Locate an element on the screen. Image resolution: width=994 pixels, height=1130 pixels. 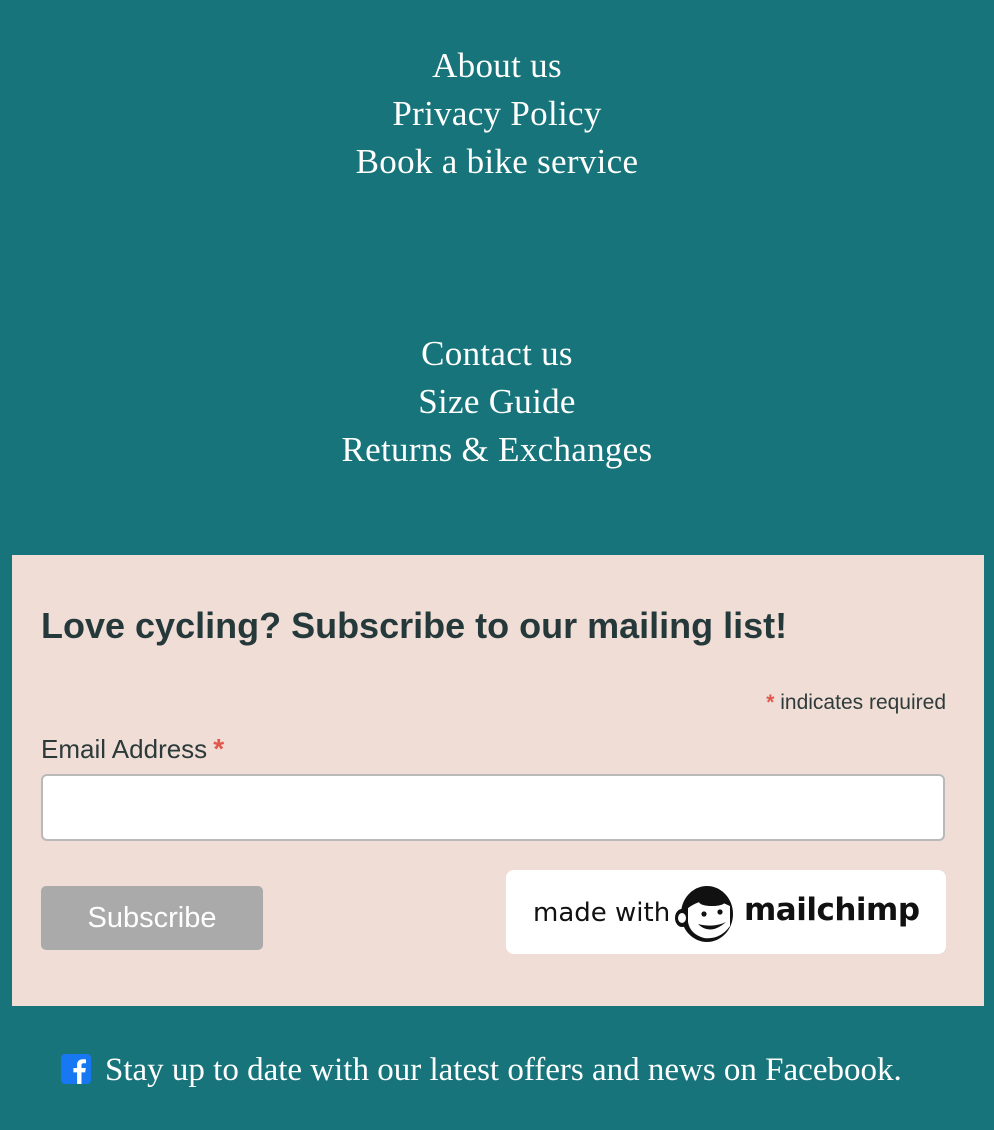
mailchimp-badge: made with mailchimp is located at coordinates (726, 912).